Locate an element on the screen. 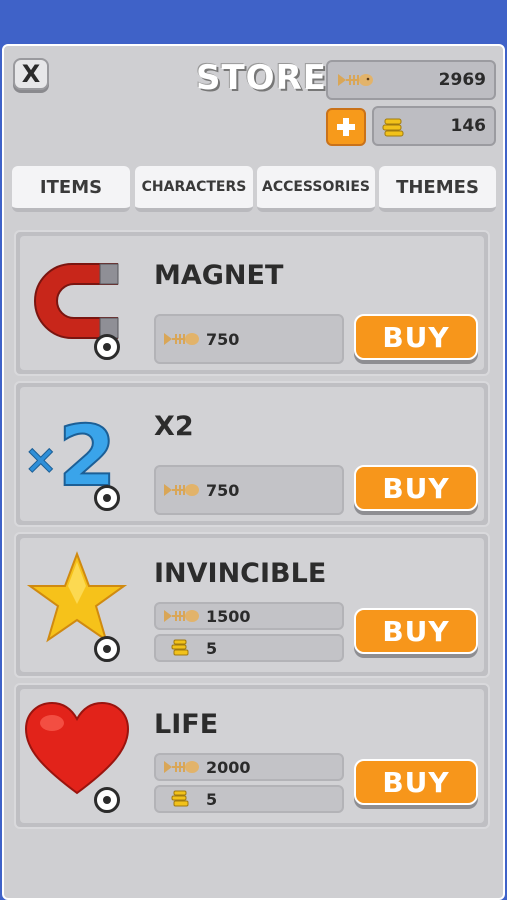  fish-price: 1500 is located at coordinates (249, 616).